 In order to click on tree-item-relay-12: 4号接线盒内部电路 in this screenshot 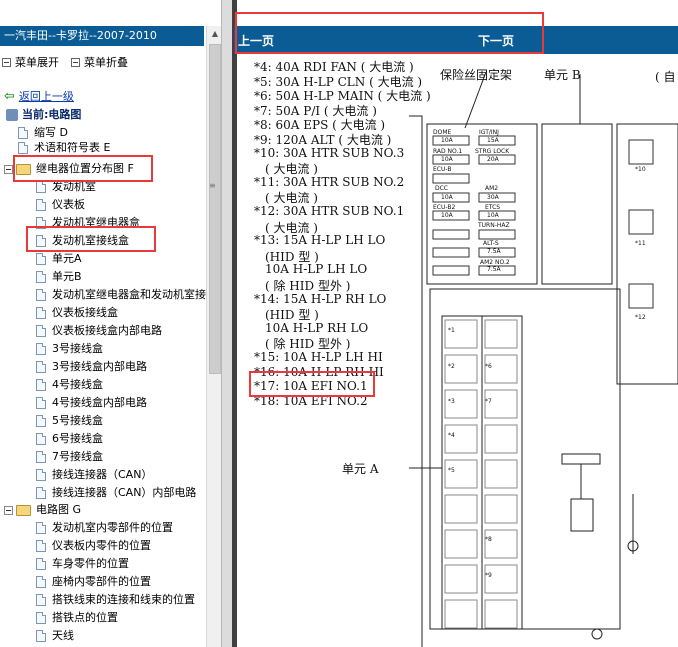, I will do `click(91, 403)`.